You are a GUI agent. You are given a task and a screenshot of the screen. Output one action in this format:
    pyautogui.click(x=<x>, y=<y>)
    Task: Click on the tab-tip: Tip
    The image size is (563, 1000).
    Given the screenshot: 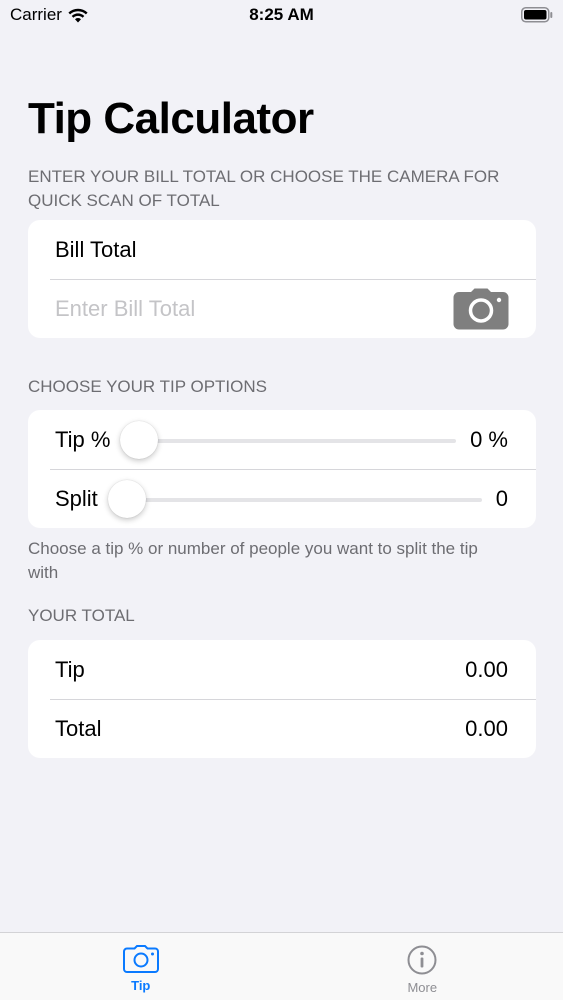 What is the action you would take?
    pyautogui.click(x=141, y=966)
    